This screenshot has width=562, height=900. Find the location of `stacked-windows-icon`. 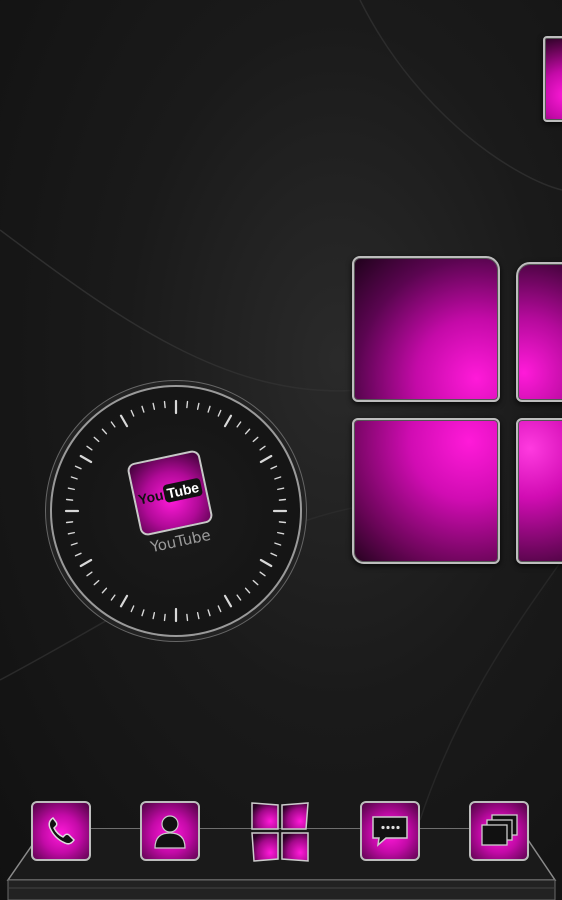

stacked-windows-icon is located at coordinates (499, 830).